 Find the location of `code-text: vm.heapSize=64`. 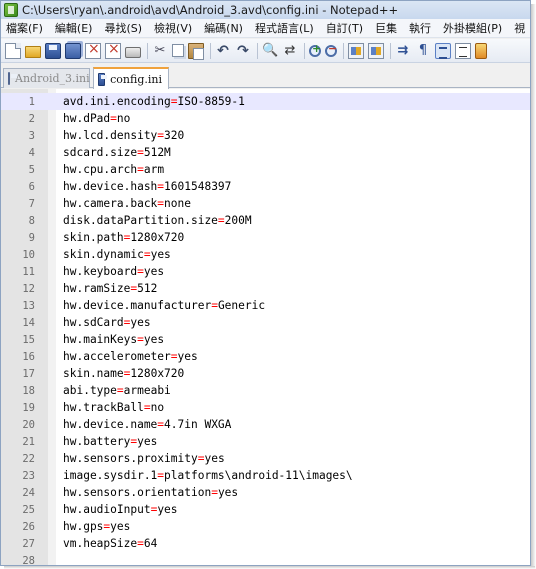

code-text: vm.heapSize=64 is located at coordinates (110, 543).